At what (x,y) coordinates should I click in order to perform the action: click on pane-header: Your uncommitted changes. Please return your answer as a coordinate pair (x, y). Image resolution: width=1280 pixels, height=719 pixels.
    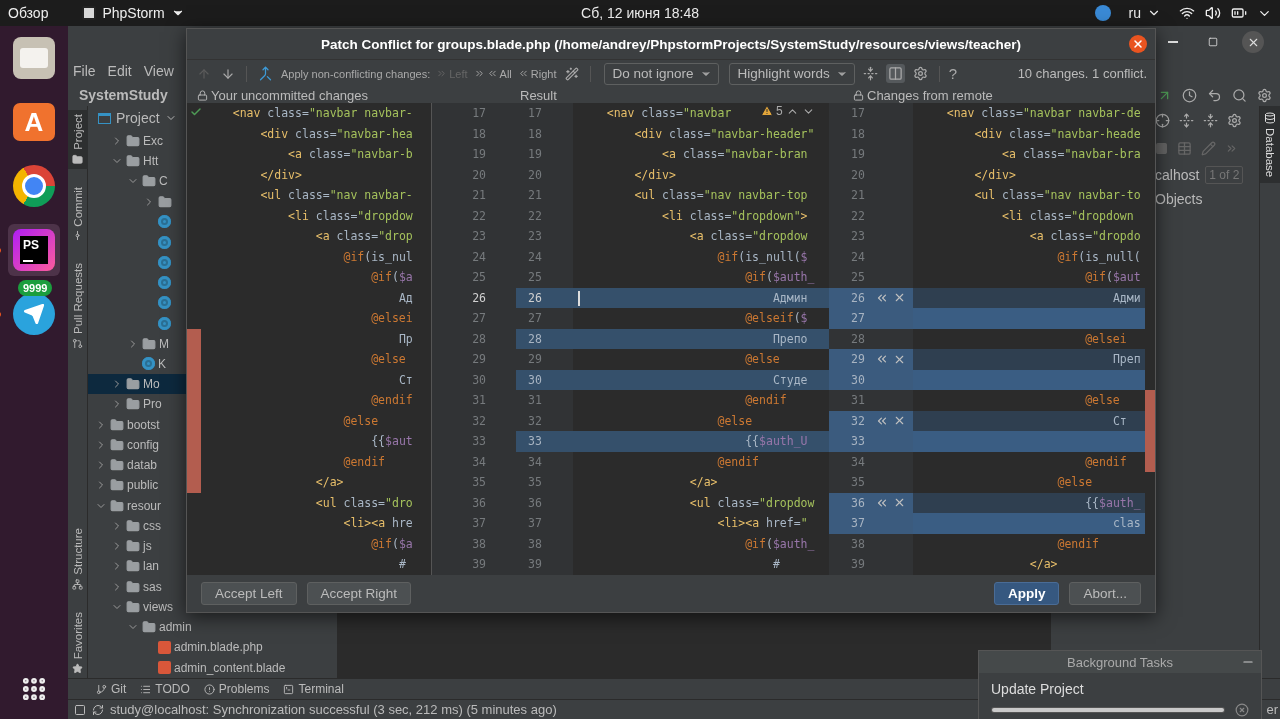
    Looking at the image, I should click on (309, 95).